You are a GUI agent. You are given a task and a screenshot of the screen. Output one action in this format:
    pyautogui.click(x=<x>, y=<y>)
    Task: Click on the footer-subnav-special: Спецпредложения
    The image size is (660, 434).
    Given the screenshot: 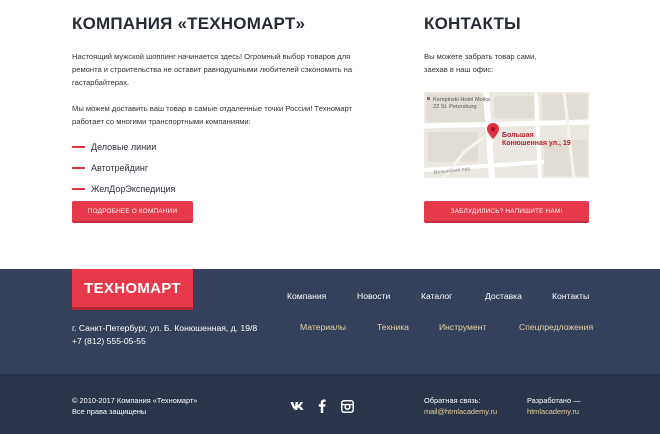 What is the action you would take?
    pyautogui.click(x=556, y=327)
    